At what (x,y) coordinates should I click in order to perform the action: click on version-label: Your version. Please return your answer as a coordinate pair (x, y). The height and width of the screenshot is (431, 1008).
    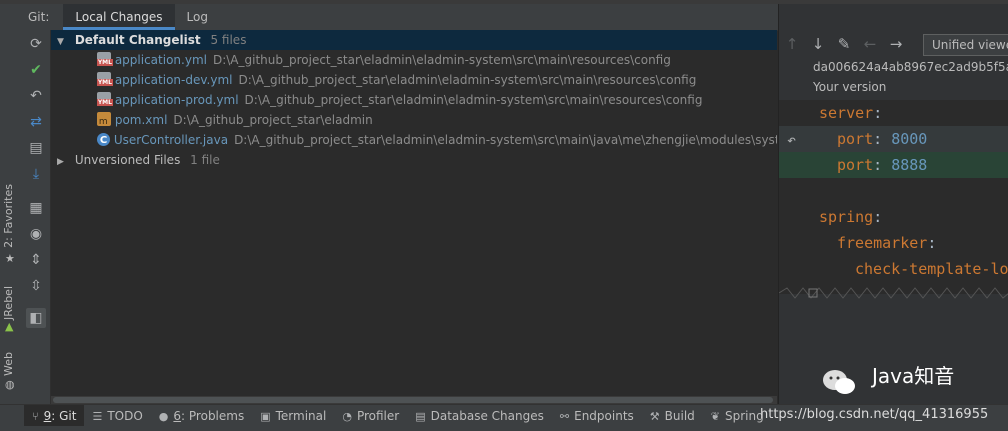
    Looking at the image, I should click on (850, 87).